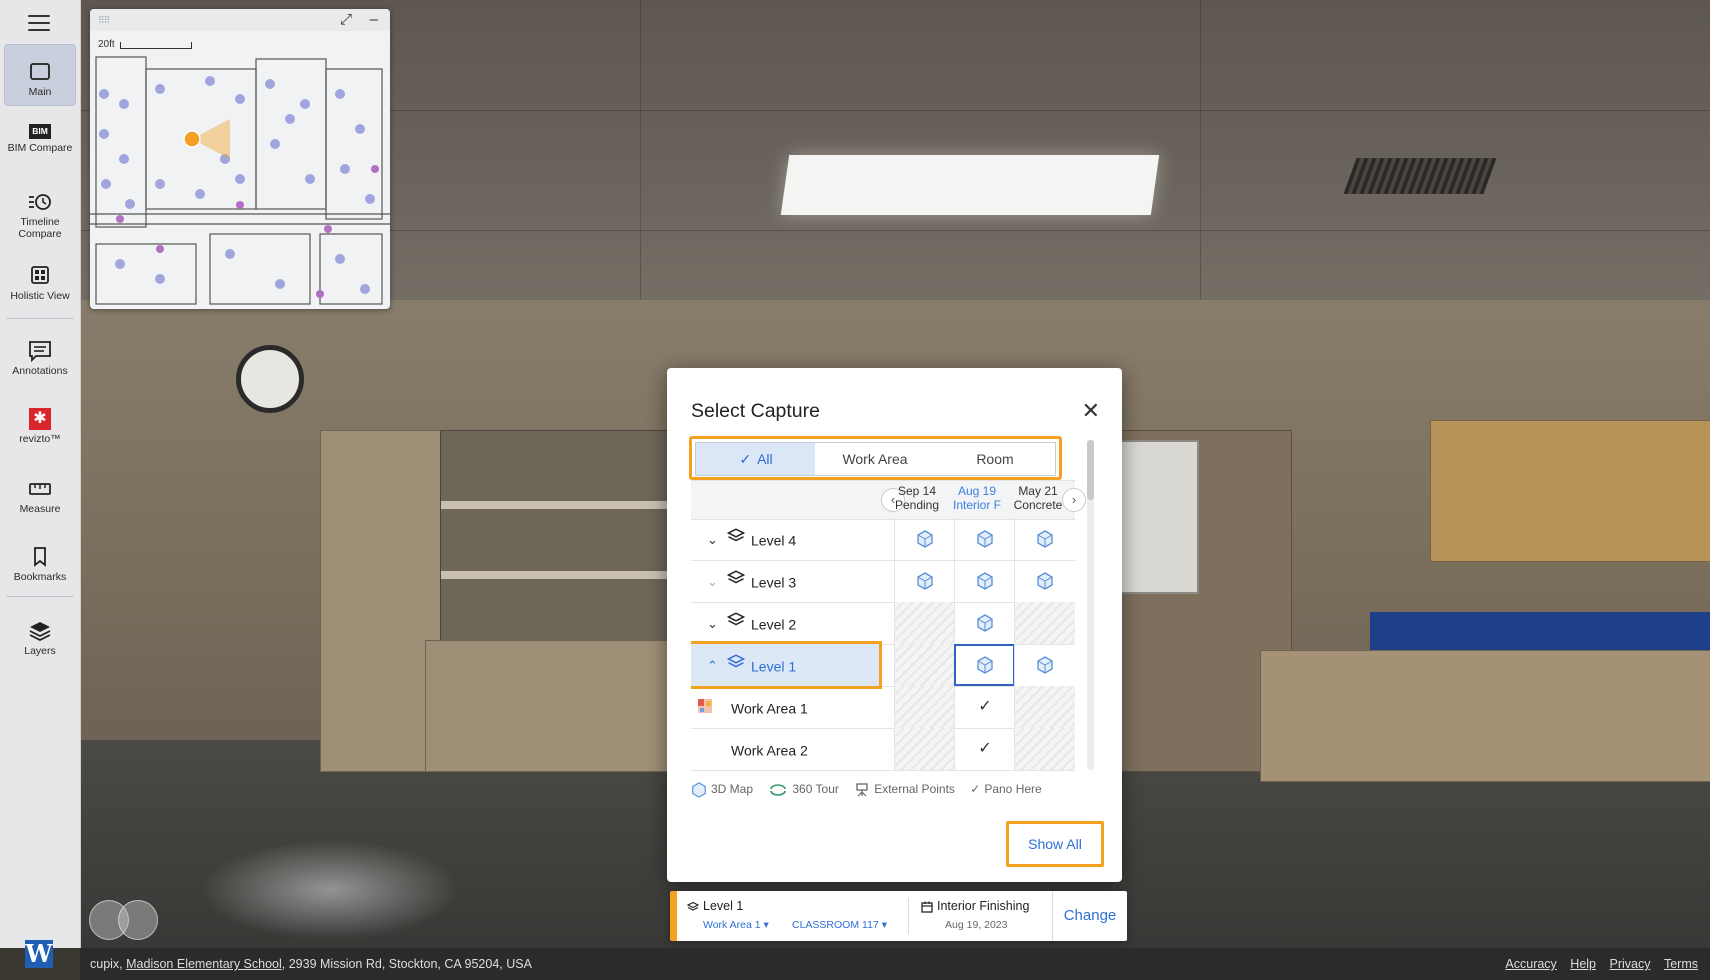 The width and height of the screenshot is (1710, 980). I want to click on expand-icon: ⤢, so click(346, 19).